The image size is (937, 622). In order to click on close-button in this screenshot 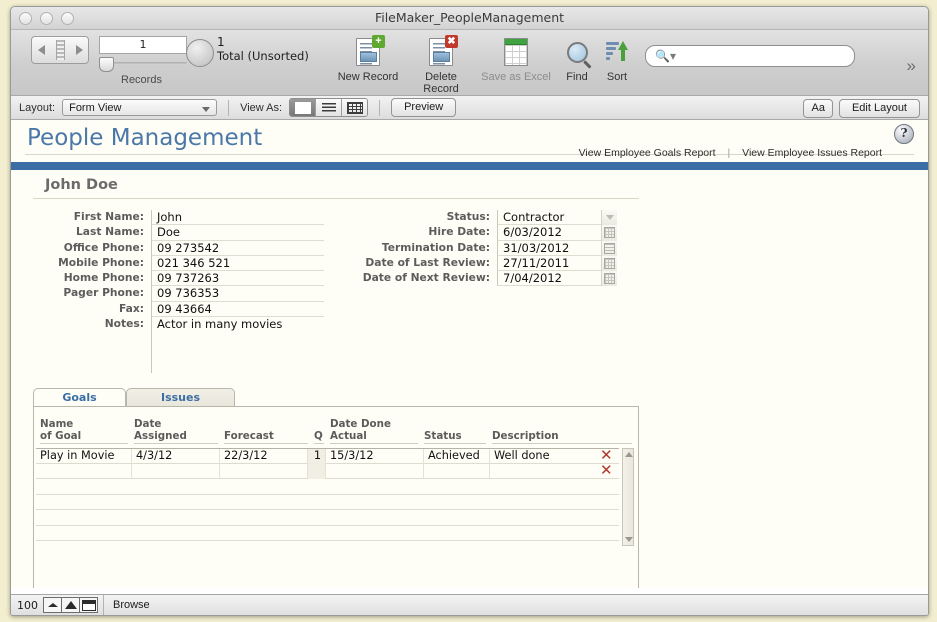, I will do `click(25, 18)`.